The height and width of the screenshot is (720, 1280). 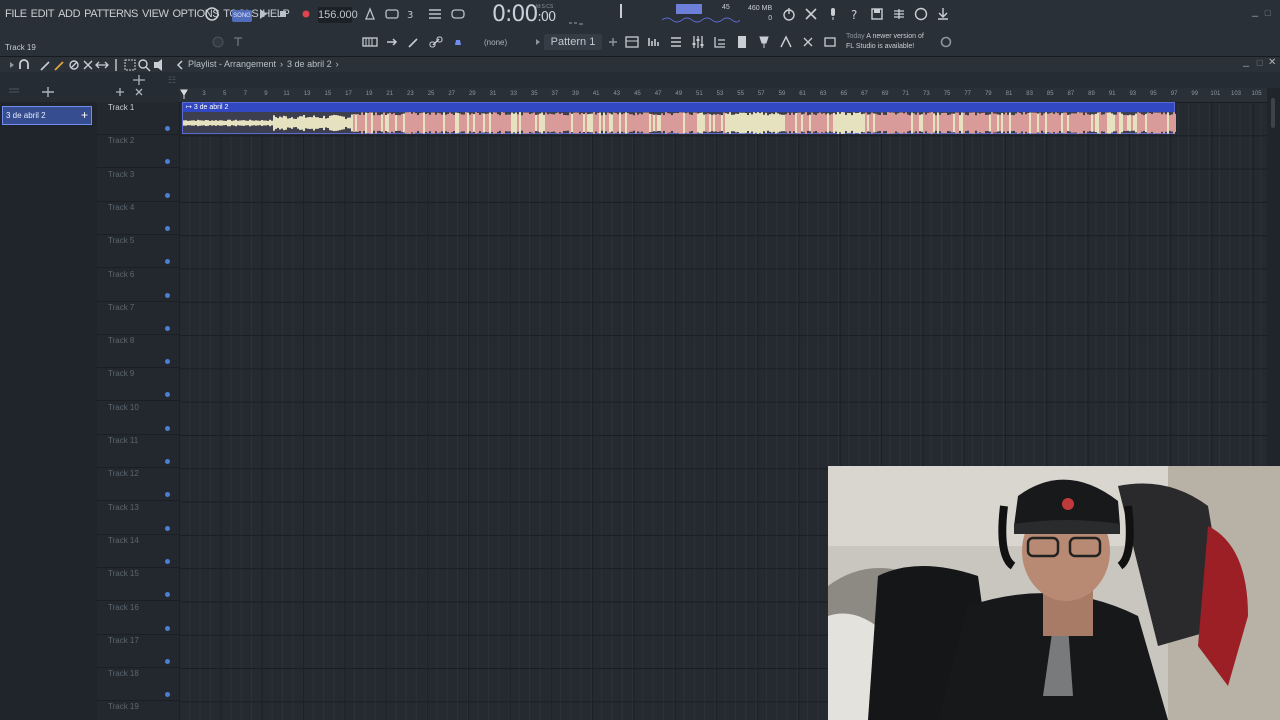 I want to click on step-edit-icon, so click(x=435, y=14).